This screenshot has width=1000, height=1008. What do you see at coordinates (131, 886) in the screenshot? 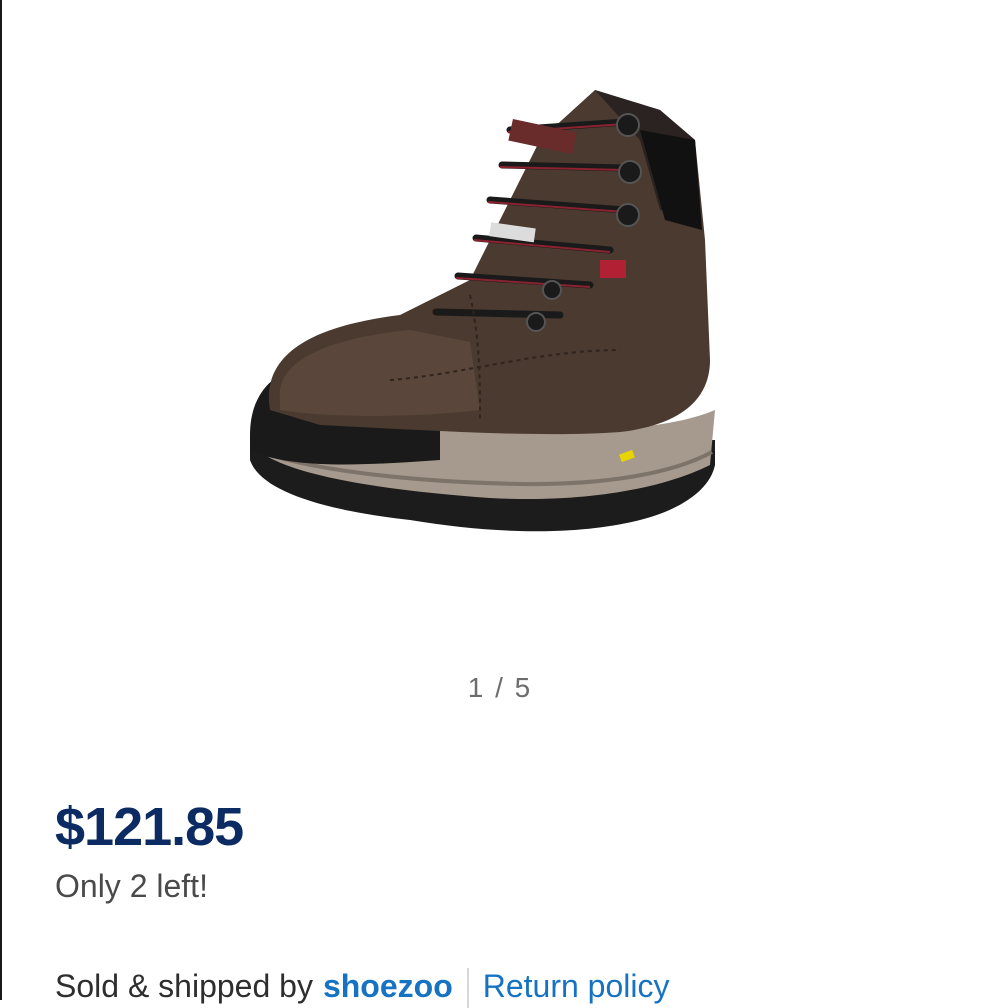
I see `stock-availability-note: Only 2 left!` at bounding box center [131, 886].